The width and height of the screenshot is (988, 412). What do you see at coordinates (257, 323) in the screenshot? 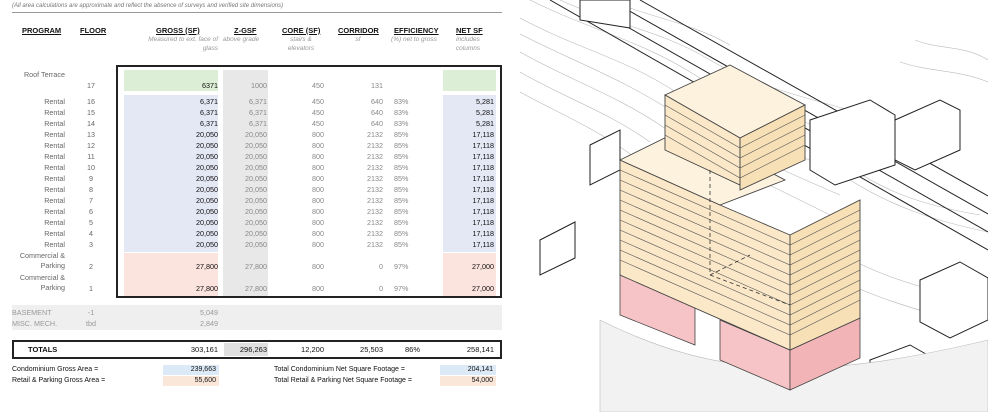
I see `misc-mech-row: MISC. MECH. tbd 2,849` at bounding box center [257, 323].